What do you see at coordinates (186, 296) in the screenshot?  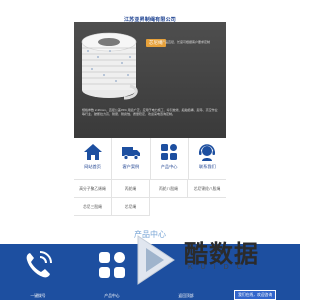 I see `back-to-top-label: 返回顶部` at bounding box center [186, 296].